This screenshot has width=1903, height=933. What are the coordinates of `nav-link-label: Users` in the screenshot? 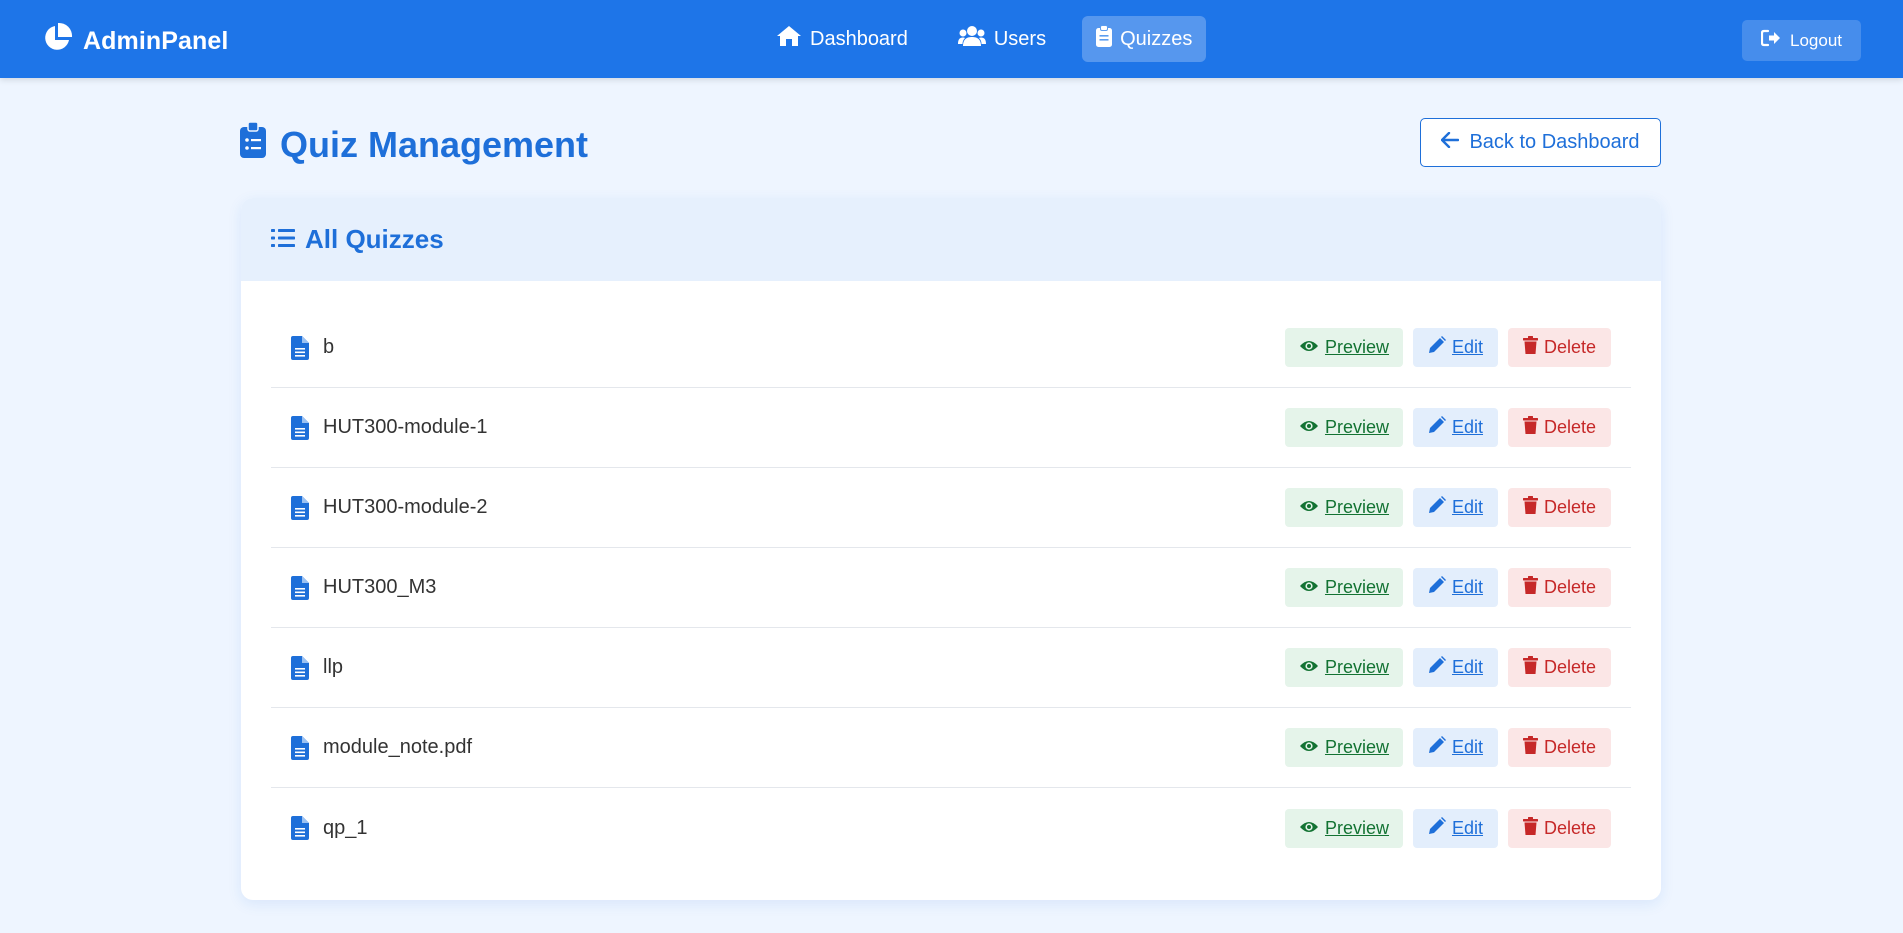 It's located at (1020, 38).